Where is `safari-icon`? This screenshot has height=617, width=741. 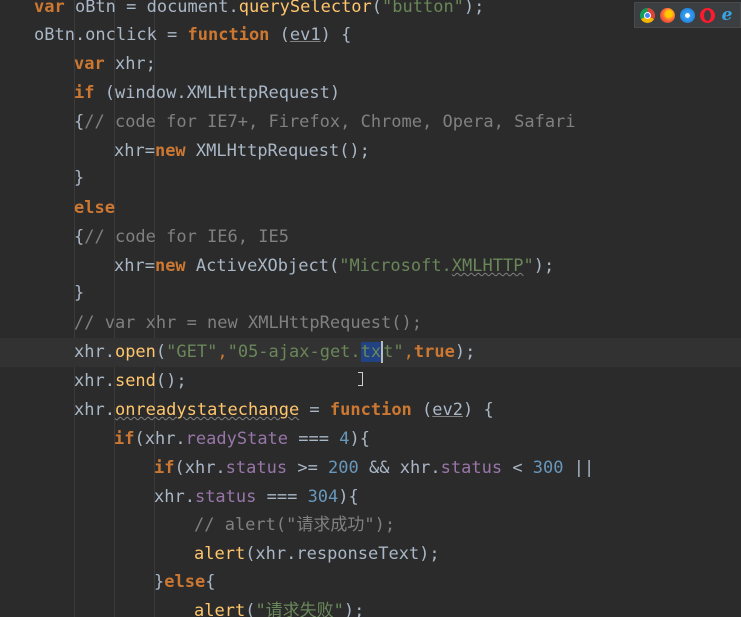
safari-icon is located at coordinates (687, 15).